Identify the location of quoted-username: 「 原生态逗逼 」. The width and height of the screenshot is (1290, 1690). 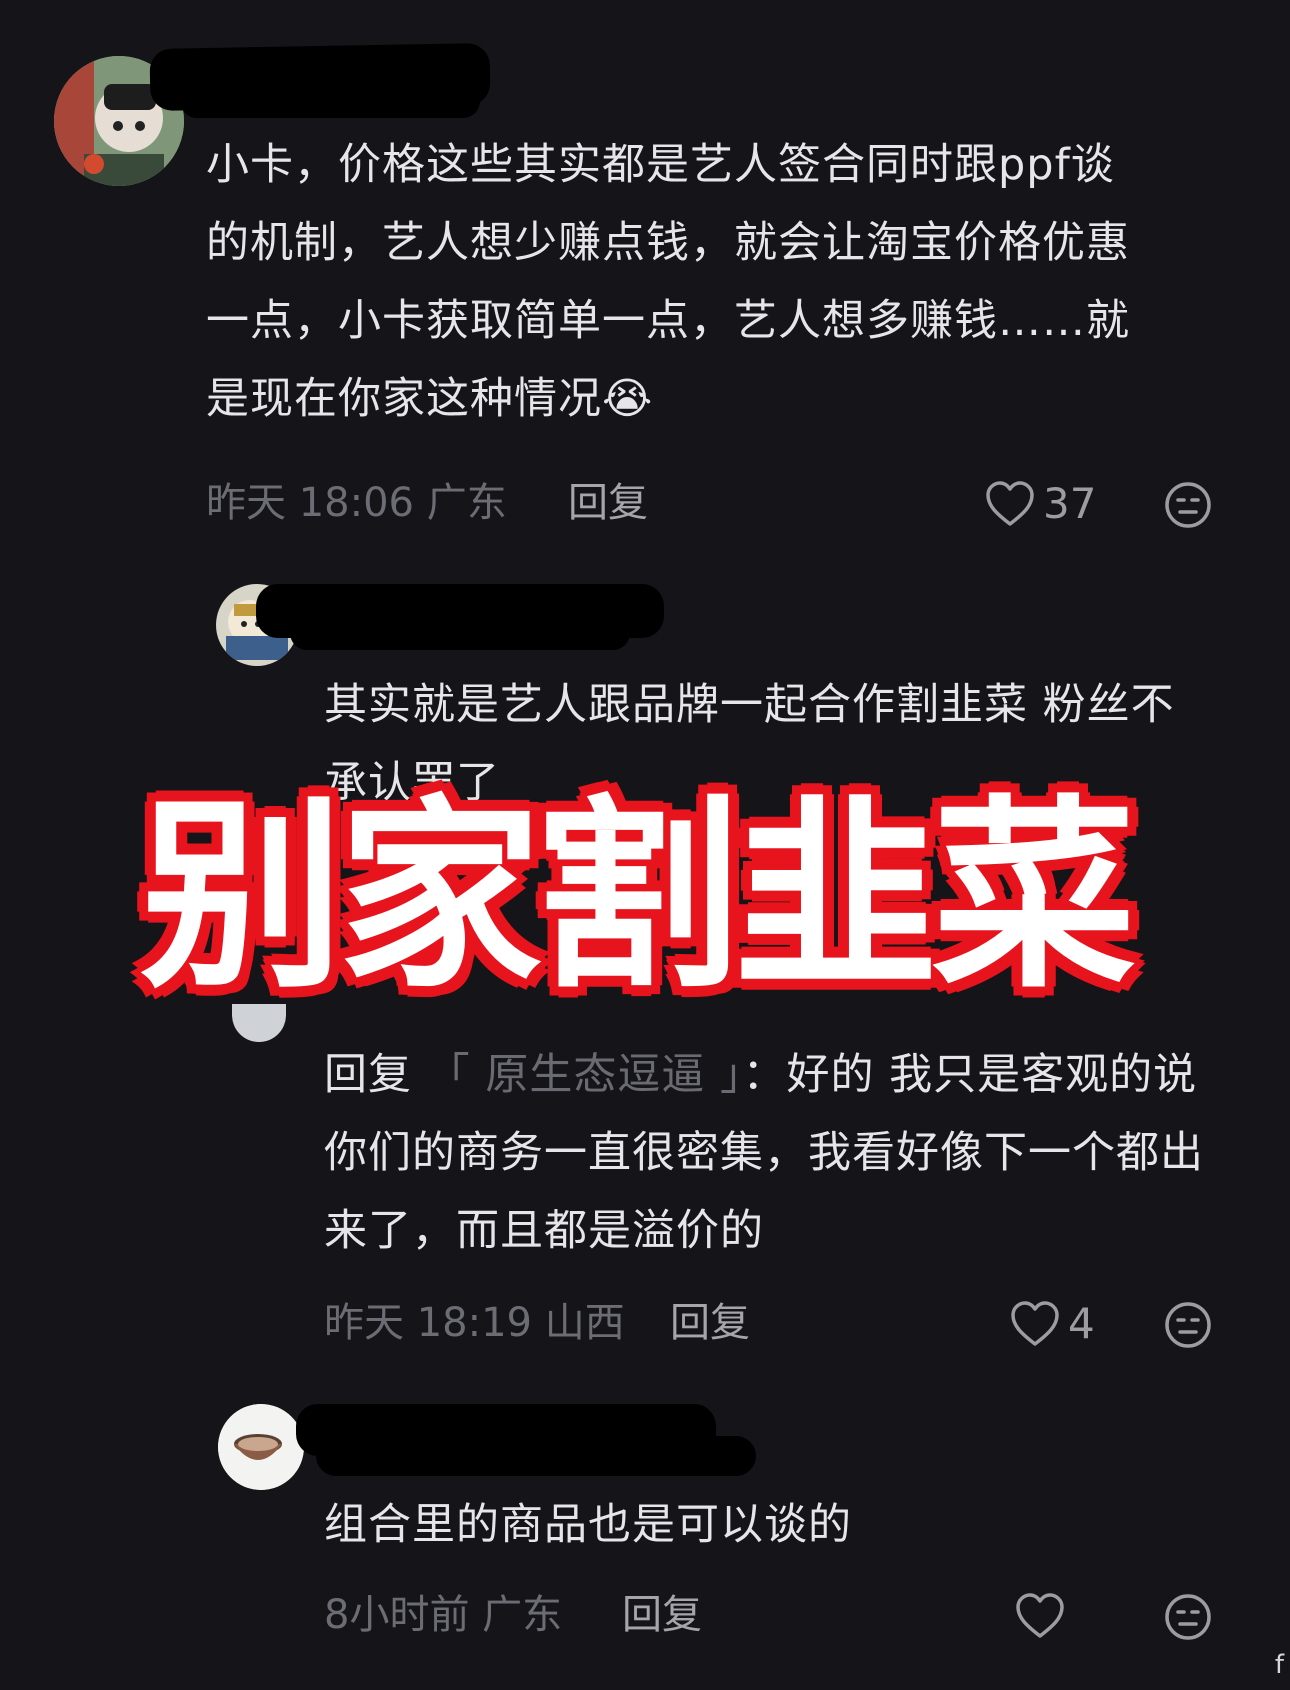
(585, 1075).